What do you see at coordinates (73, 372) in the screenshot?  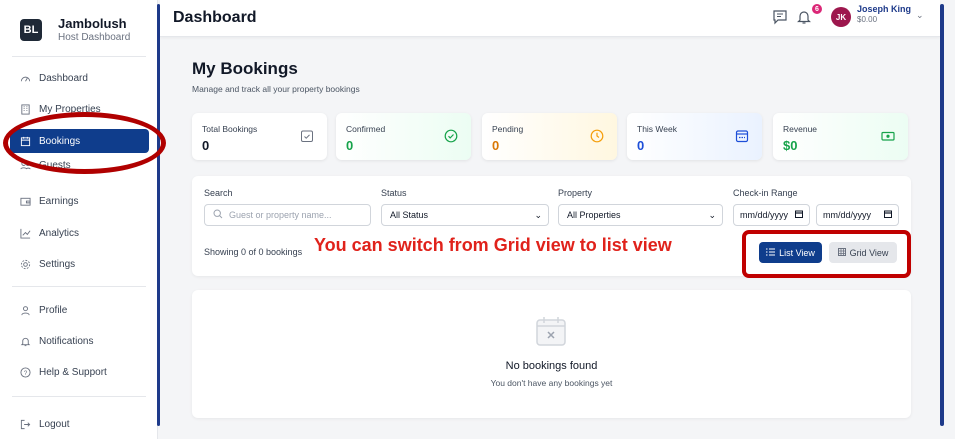 I see `sidebar-item-label: Help & Support` at bounding box center [73, 372].